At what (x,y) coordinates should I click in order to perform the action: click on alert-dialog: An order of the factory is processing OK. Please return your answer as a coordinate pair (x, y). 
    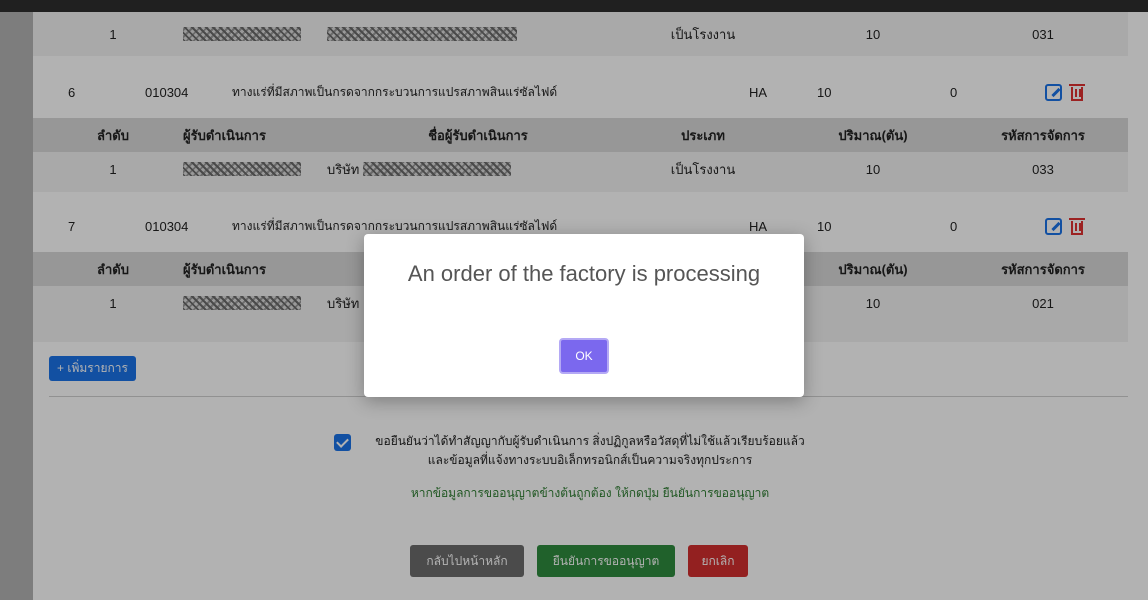
    Looking at the image, I should click on (584, 315).